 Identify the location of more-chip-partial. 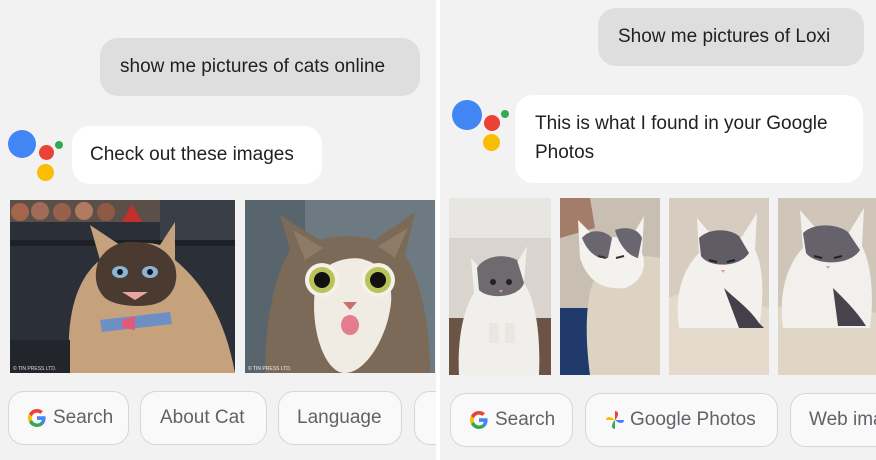
(425, 418).